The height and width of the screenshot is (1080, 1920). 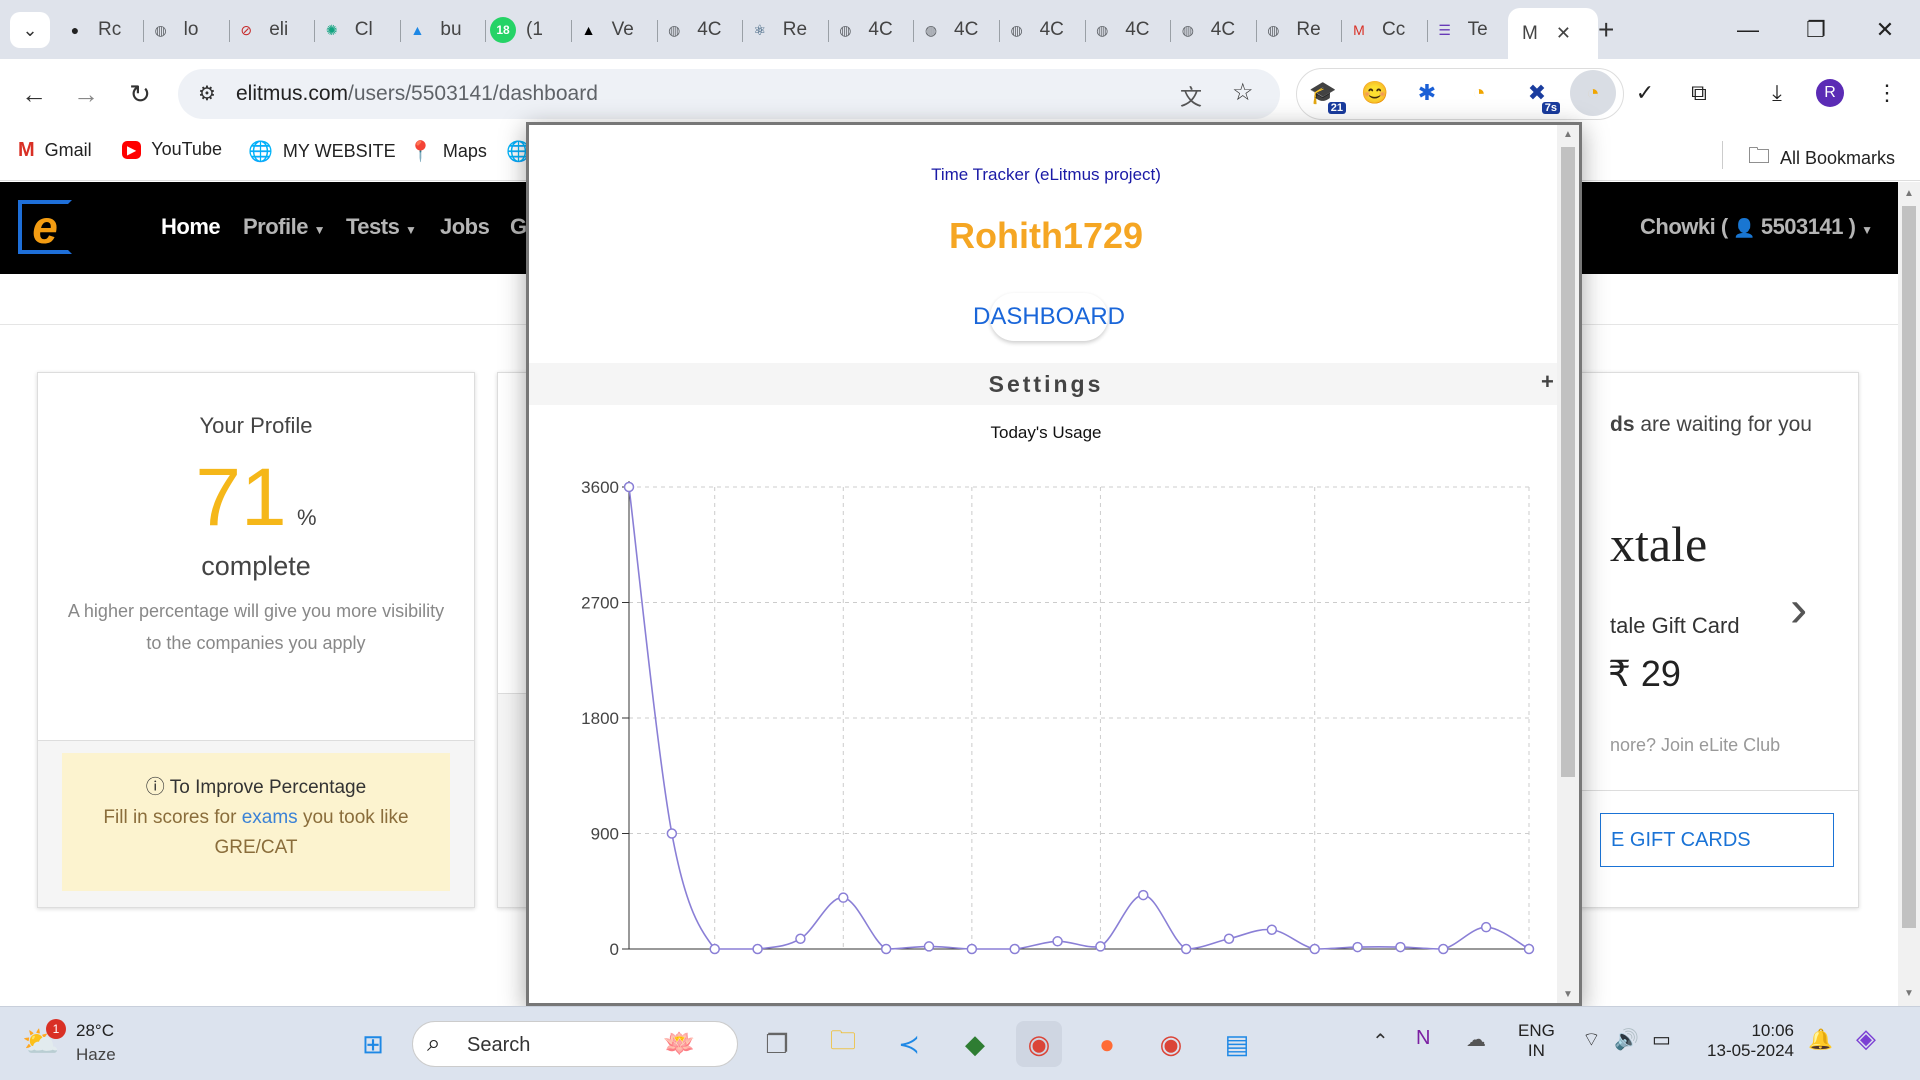 I want to click on rewards-heading-bold: ds, so click(x=1622, y=424).